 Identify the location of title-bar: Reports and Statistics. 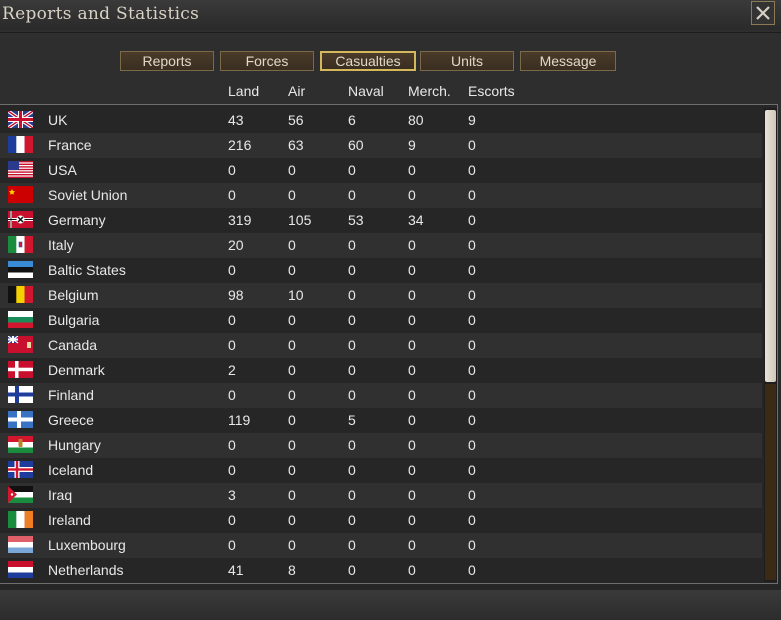
(390, 15).